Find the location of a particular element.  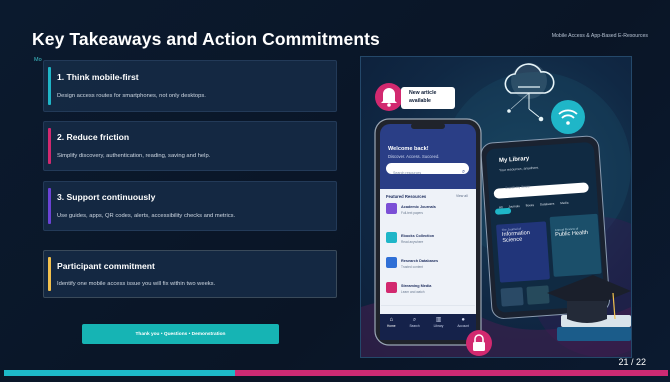

nav-label: Account is located at coordinates (463, 326).